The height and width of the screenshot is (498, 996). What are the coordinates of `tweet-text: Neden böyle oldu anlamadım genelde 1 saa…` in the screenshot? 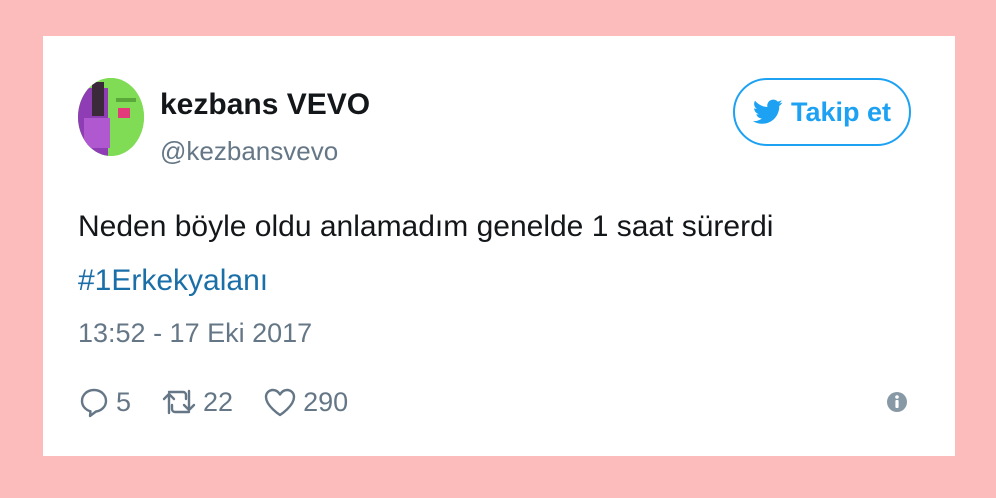 It's located at (426, 226).